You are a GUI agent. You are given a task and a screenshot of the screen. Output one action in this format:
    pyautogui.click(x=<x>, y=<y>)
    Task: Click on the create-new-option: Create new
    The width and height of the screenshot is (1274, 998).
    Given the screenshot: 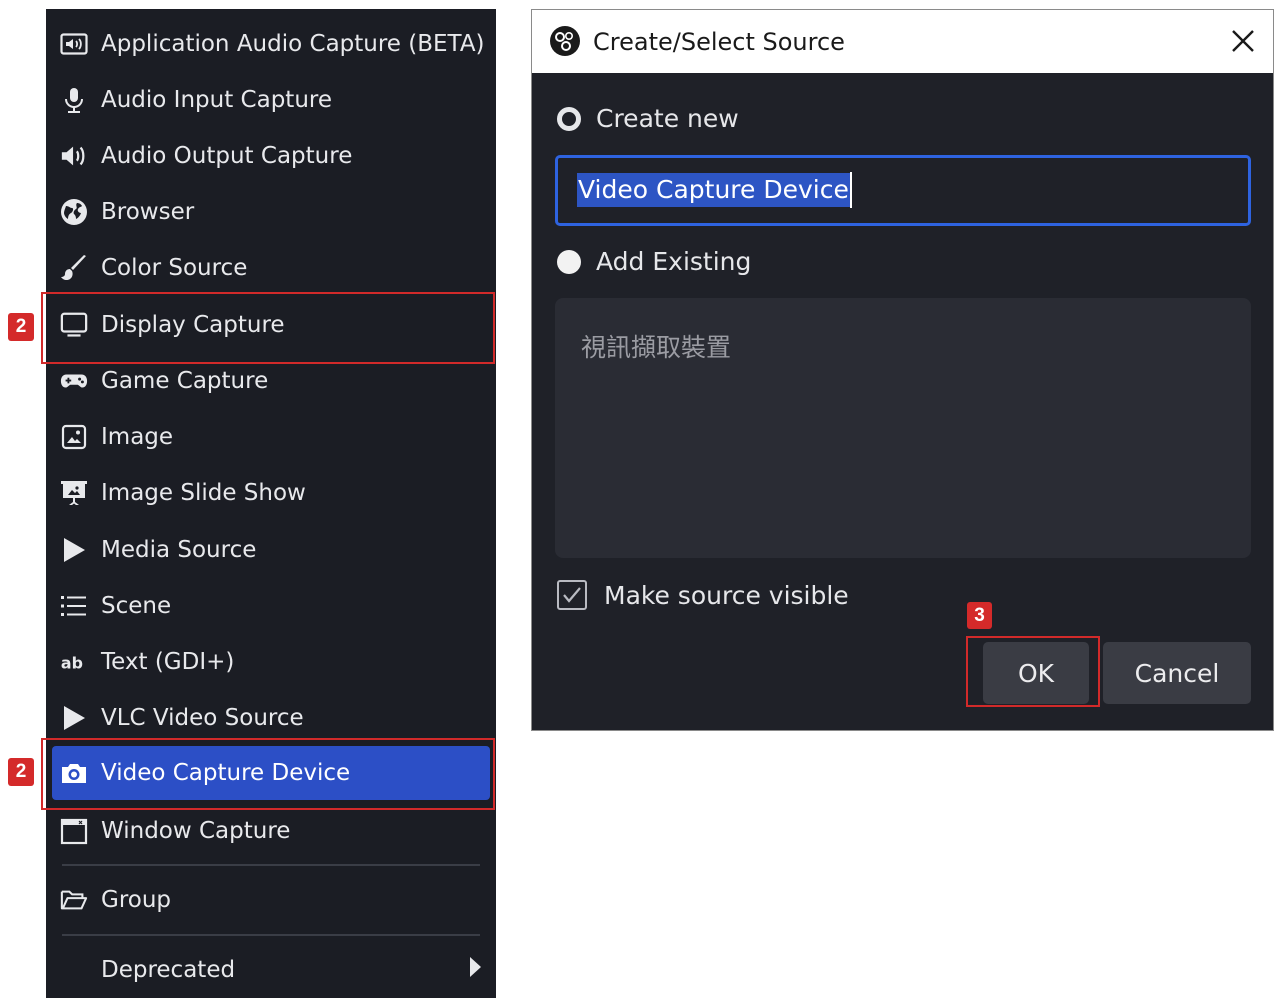 What is the action you would take?
    pyautogui.click(x=648, y=118)
    